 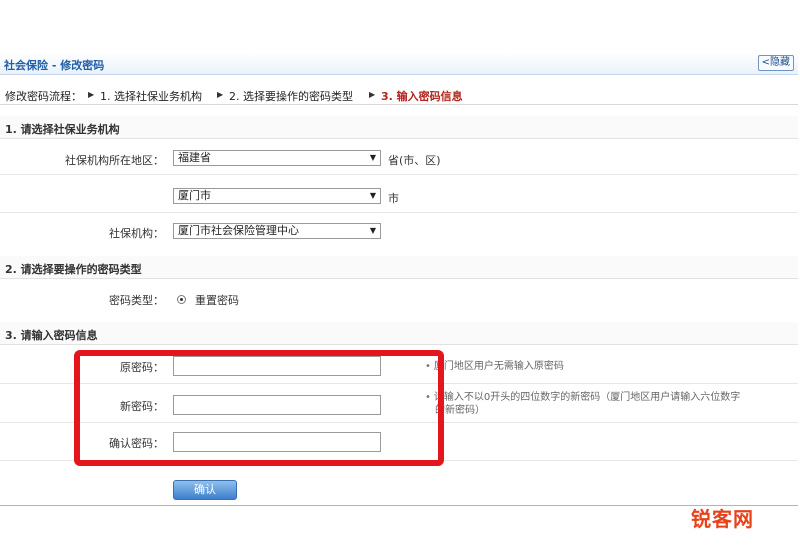 What do you see at coordinates (498, 366) in the screenshot?
I see `old-password-hint-text: 厦门地区用户无需输入原密码` at bounding box center [498, 366].